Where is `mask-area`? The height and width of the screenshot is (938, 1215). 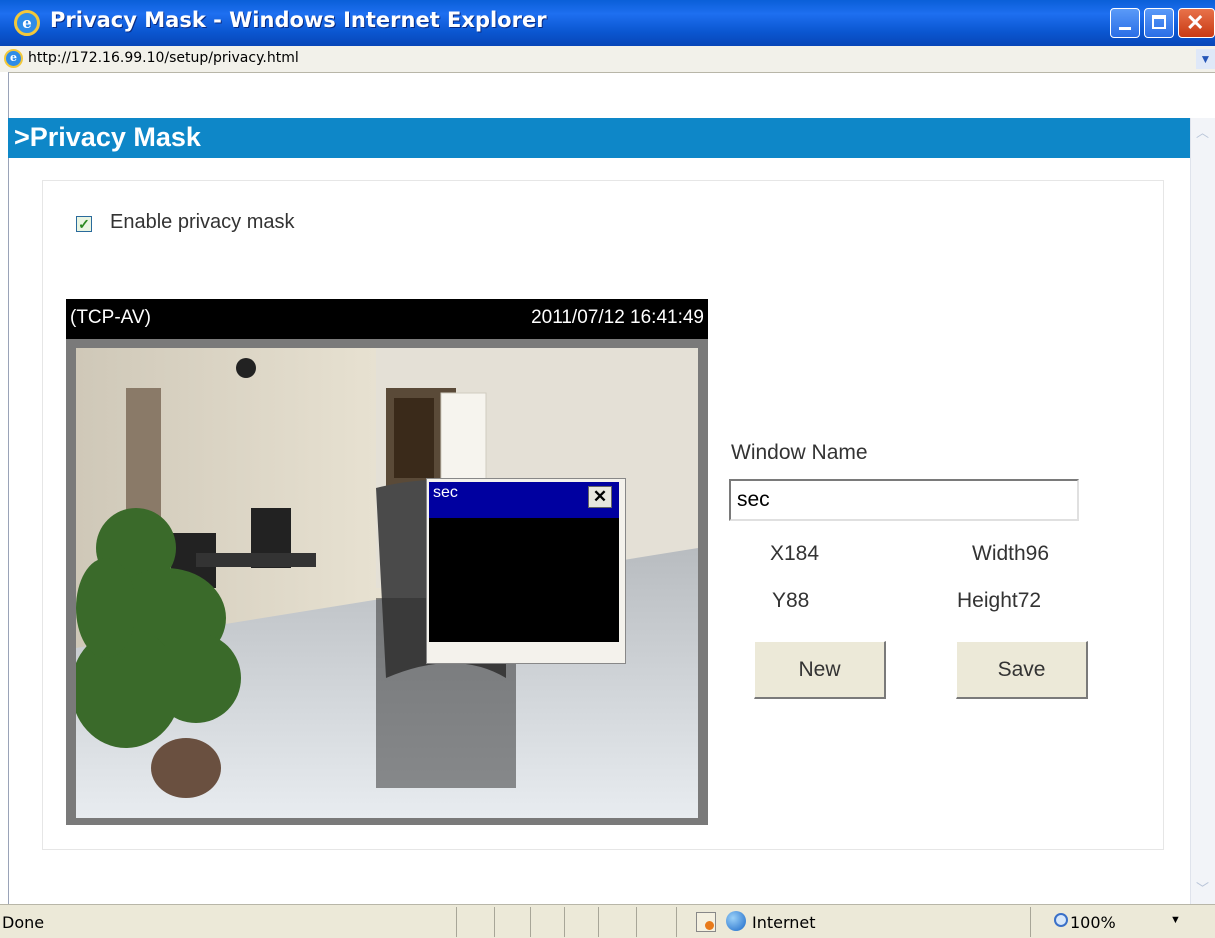
mask-area is located at coordinates (524, 580).